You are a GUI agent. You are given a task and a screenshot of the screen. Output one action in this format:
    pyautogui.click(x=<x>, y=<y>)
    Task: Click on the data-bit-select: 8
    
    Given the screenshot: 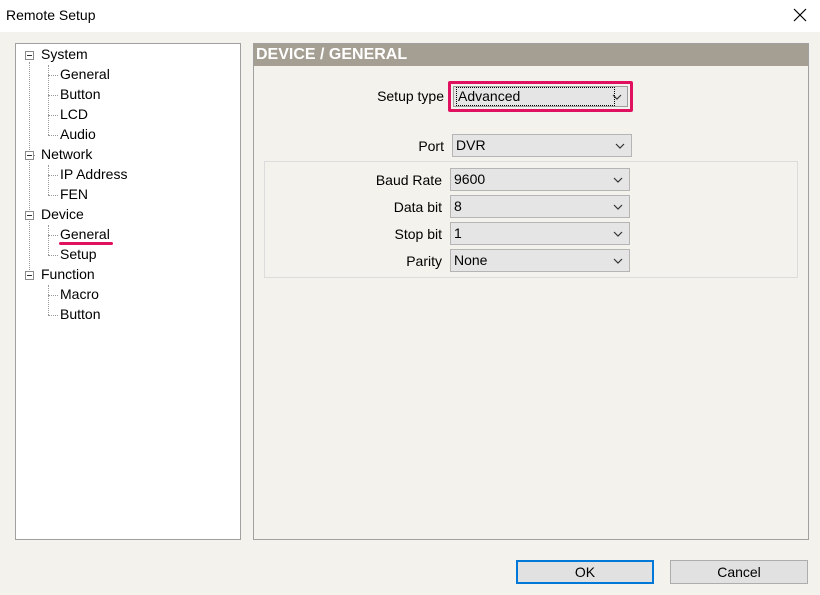 What is the action you would take?
    pyautogui.click(x=540, y=206)
    